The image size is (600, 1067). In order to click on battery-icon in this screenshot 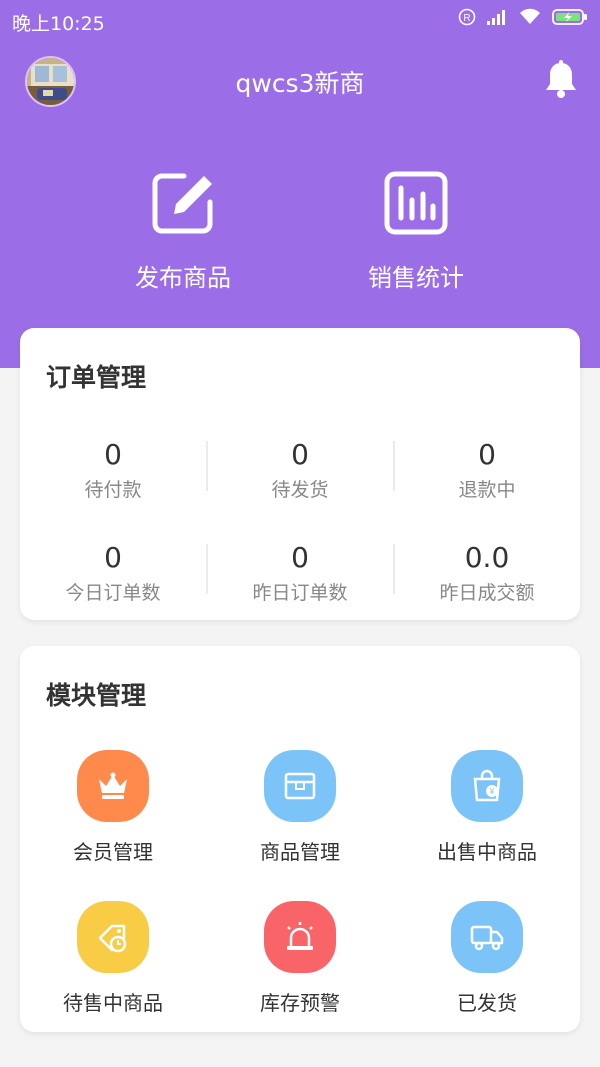, I will do `click(569, 17)`.